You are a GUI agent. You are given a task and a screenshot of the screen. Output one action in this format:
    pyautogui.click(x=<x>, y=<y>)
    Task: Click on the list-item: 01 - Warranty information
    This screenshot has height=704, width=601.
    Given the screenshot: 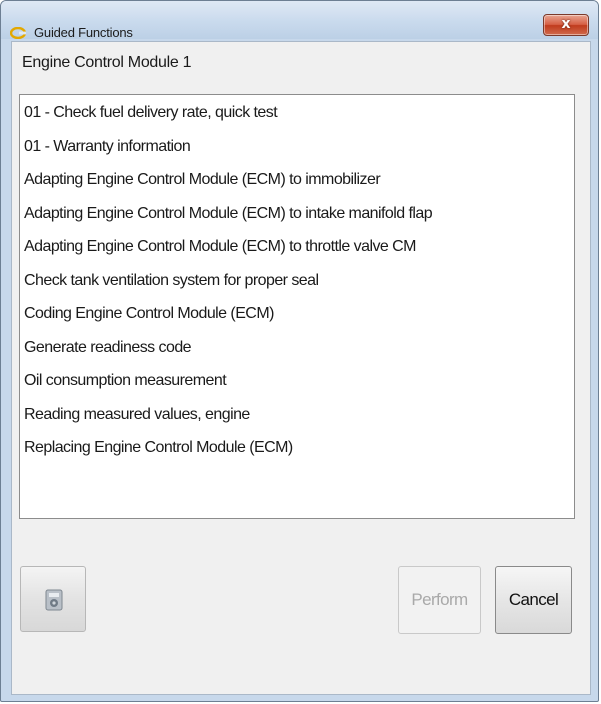 What is the action you would take?
    pyautogui.click(x=297, y=154)
    